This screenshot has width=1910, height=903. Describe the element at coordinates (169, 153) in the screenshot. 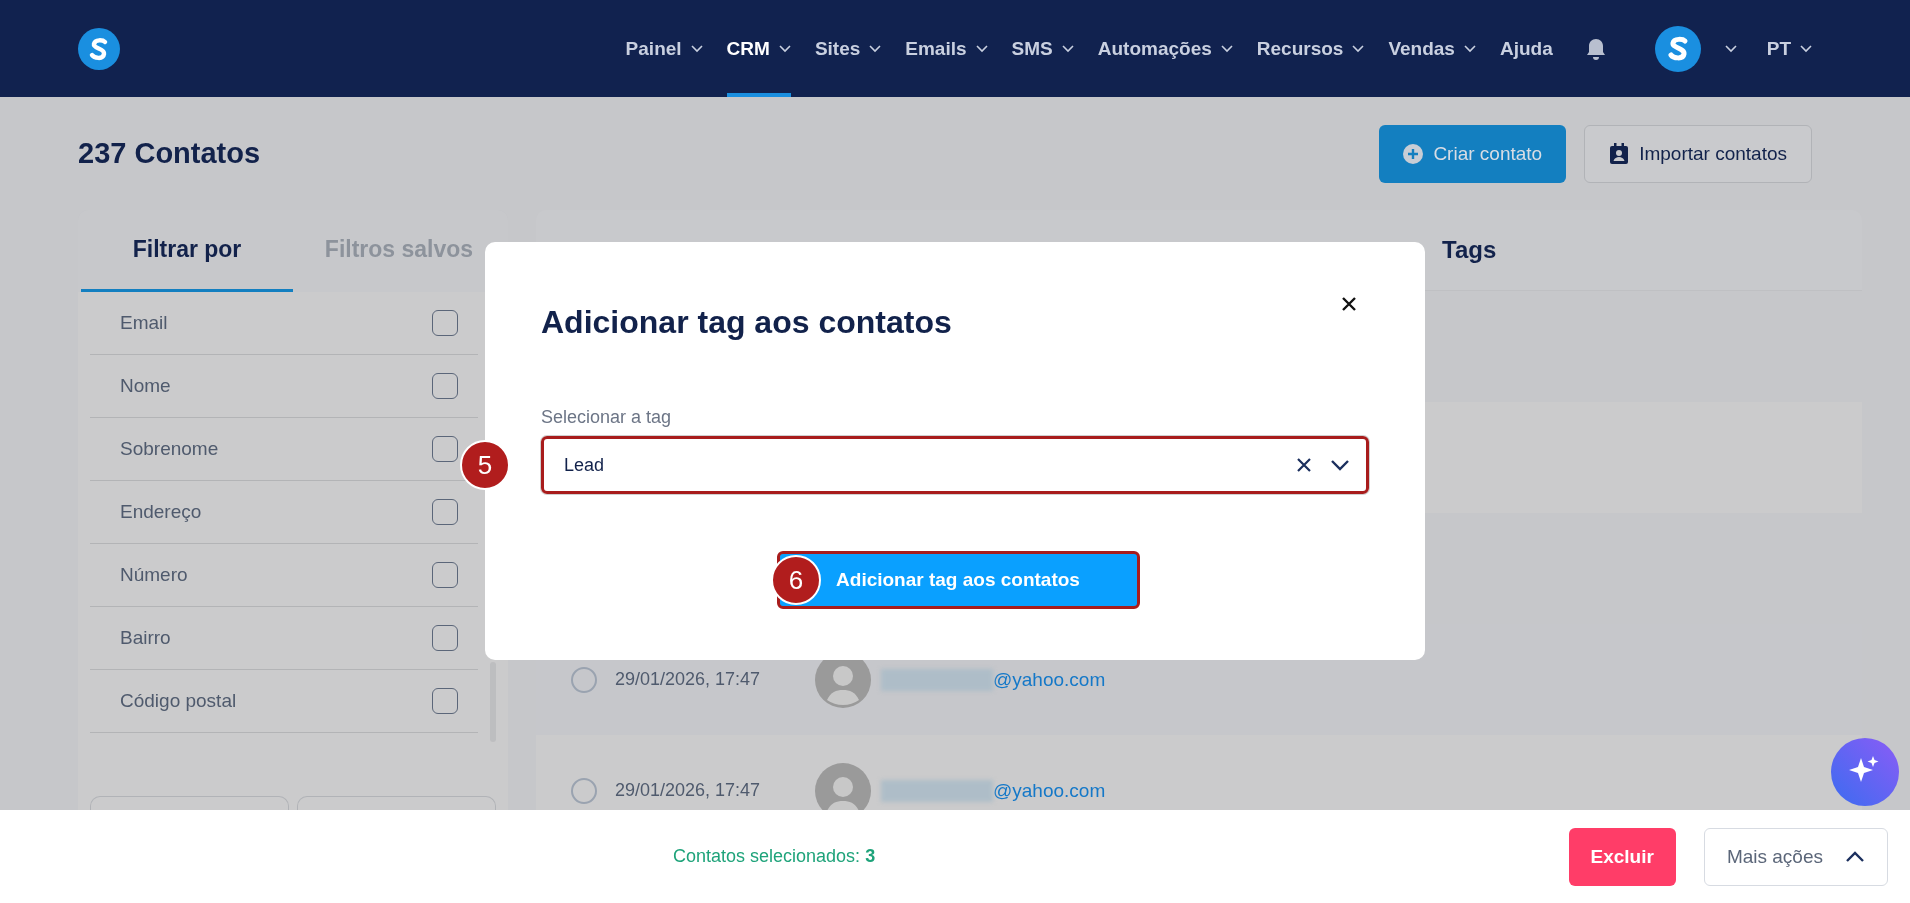

I see `page-title: 237 Contatos` at that location.